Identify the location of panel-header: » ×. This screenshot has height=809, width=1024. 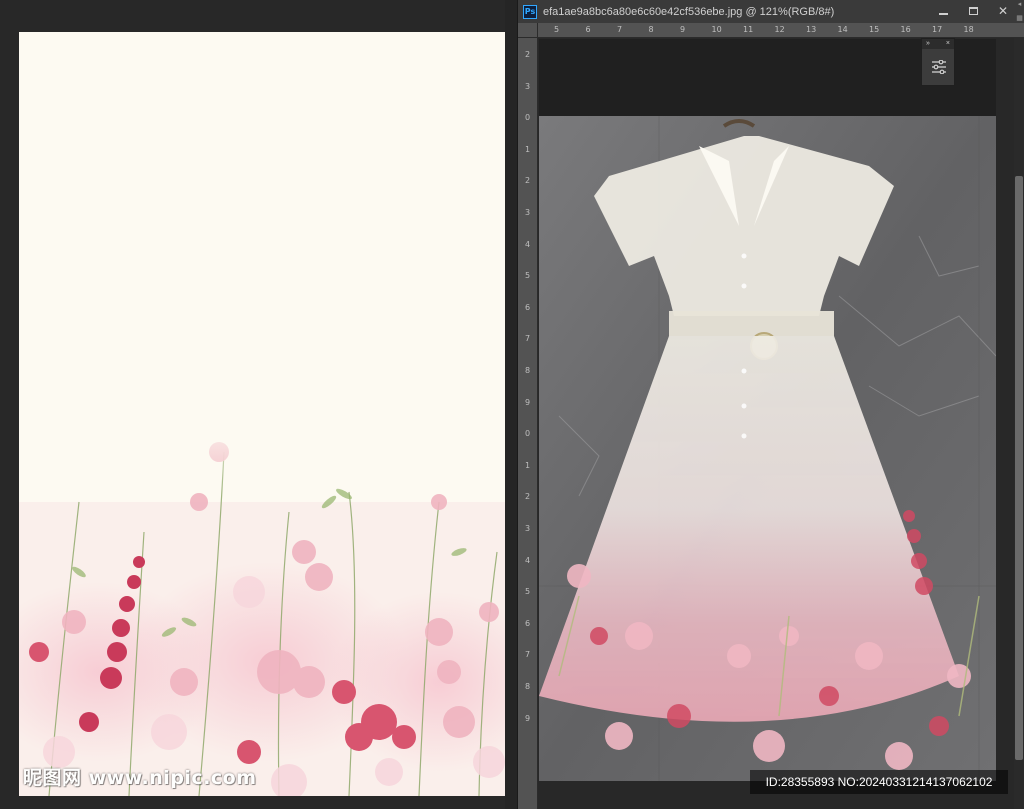
(938, 44).